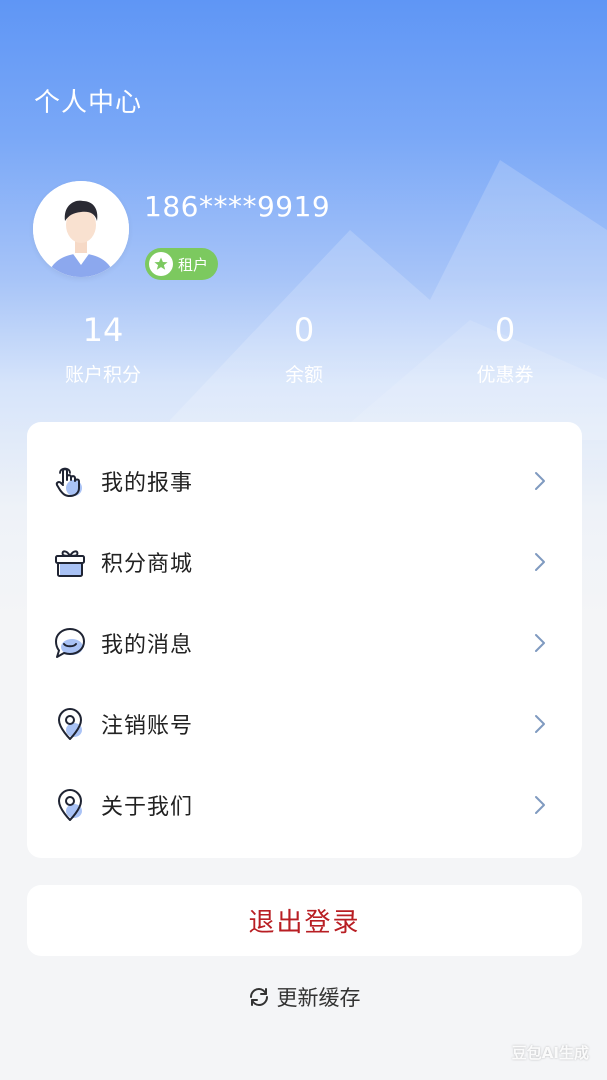 This screenshot has height=1080, width=607. Describe the element at coordinates (70, 642) in the screenshot. I see `chat-bubble-icon` at that location.